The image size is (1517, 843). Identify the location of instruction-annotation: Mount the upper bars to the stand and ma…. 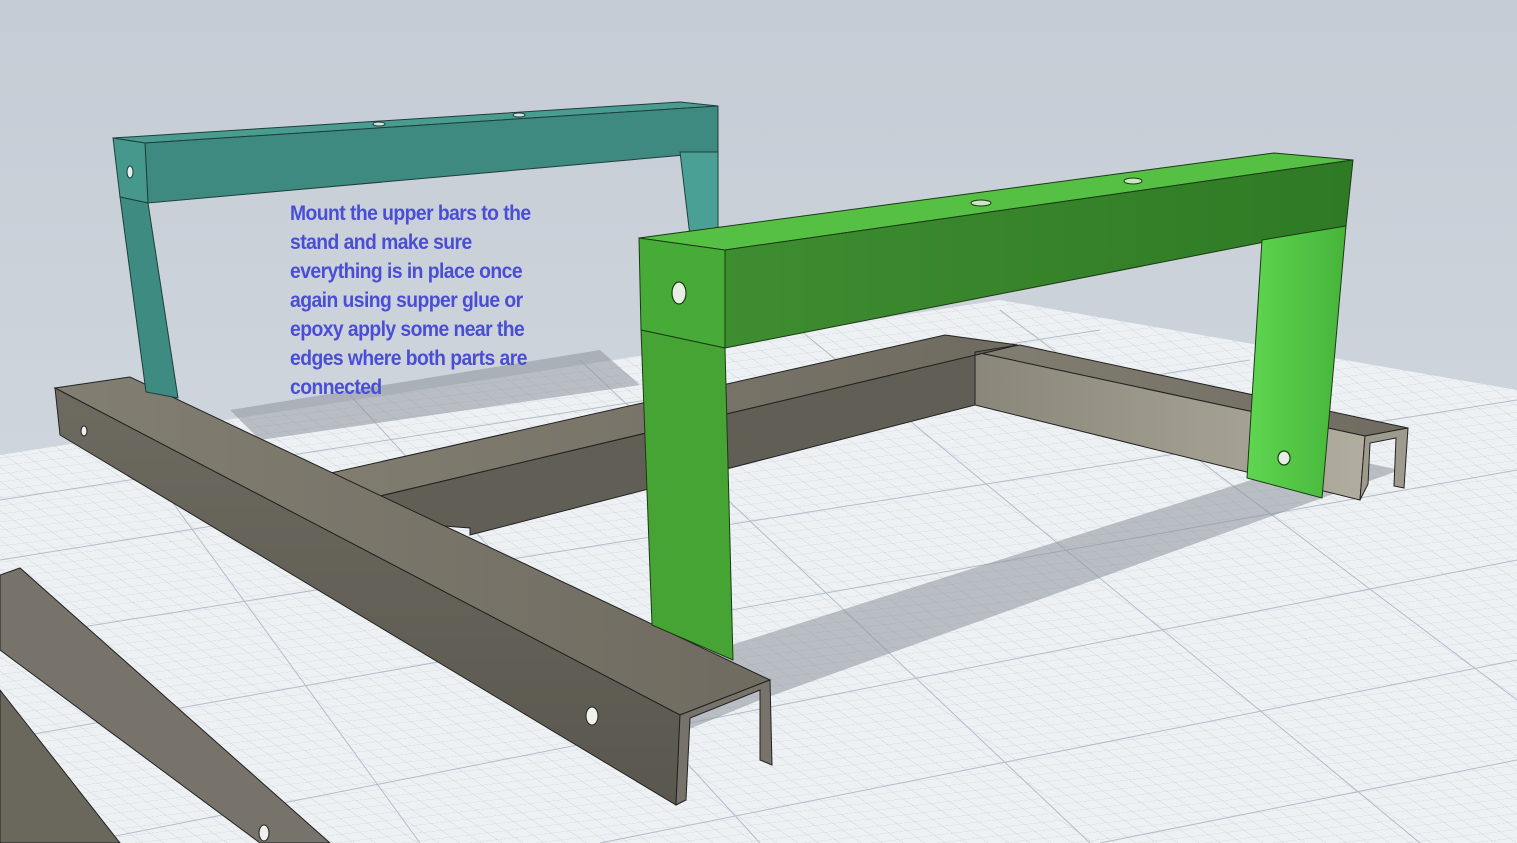
(410, 300).